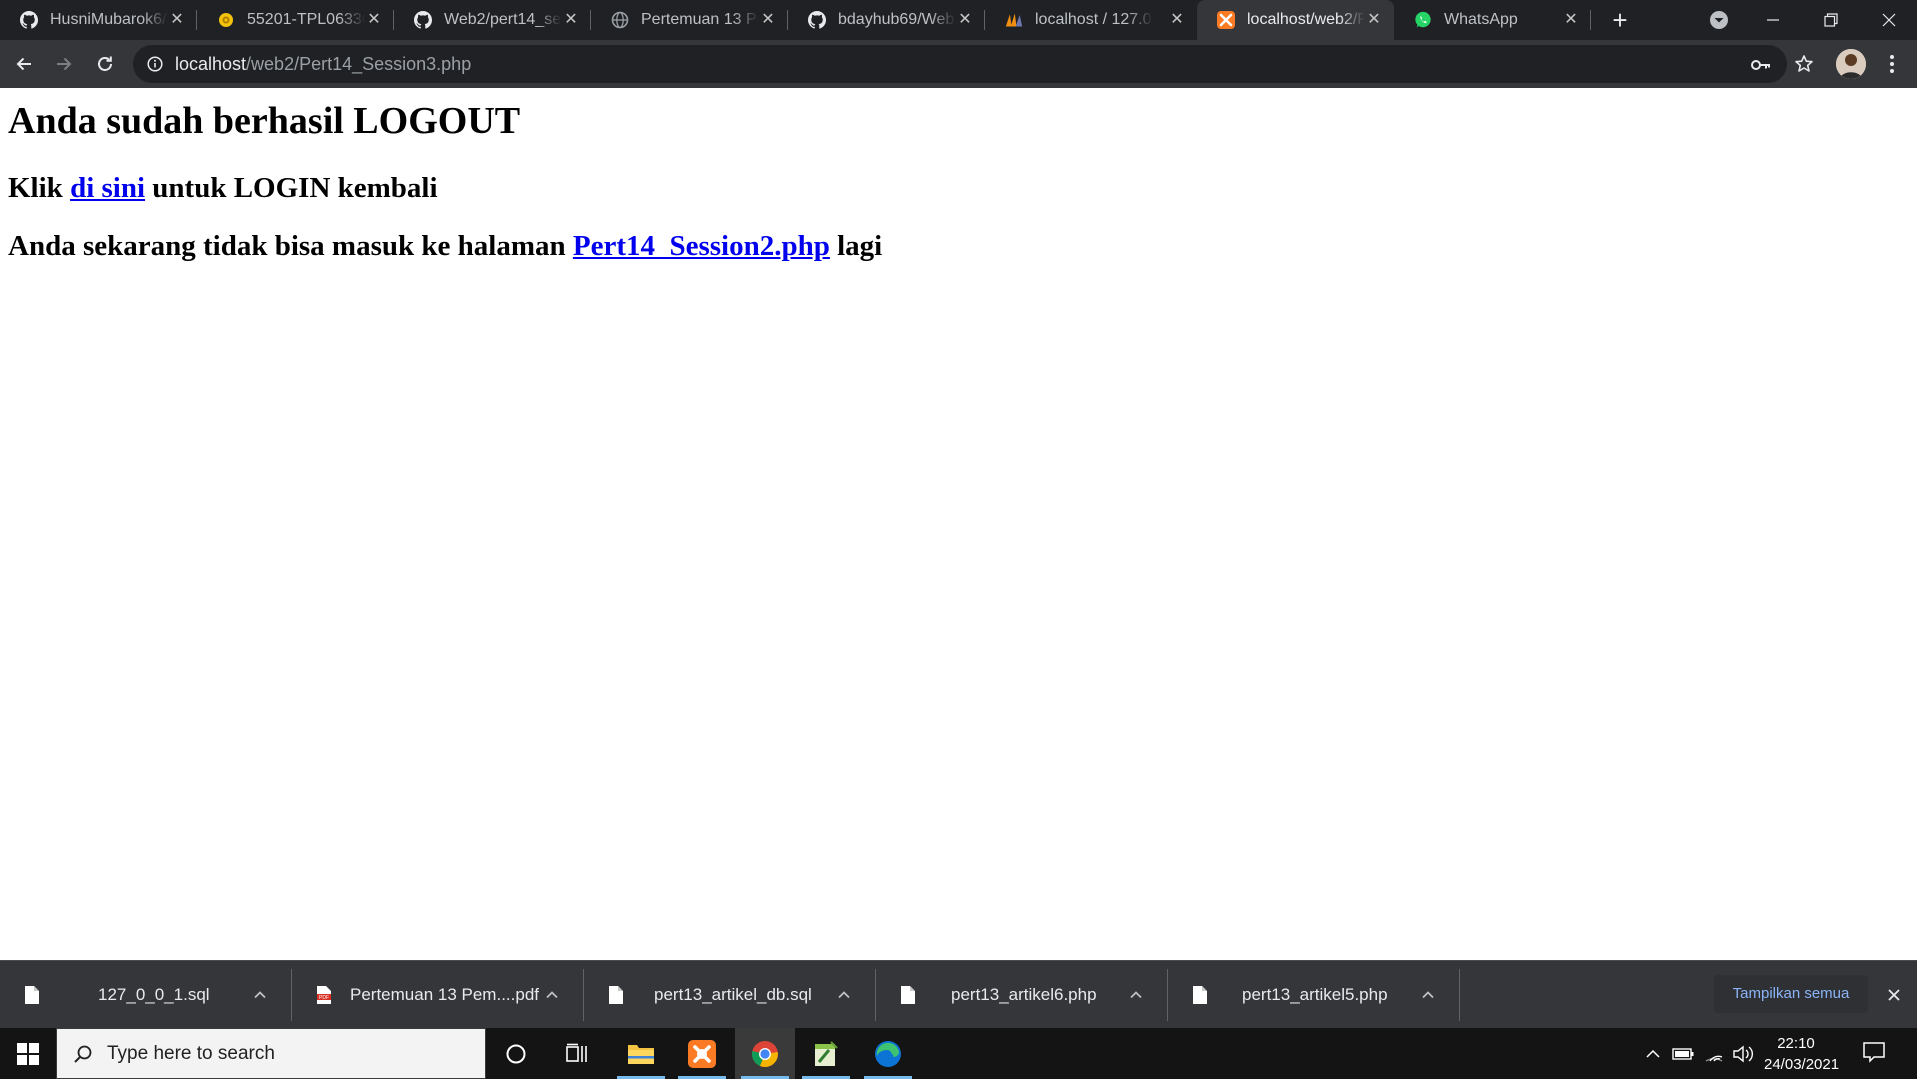 The height and width of the screenshot is (1079, 1917). I want to click on download-file-name: Pertemuan 13 Pem....pdf, so click(444, 994).